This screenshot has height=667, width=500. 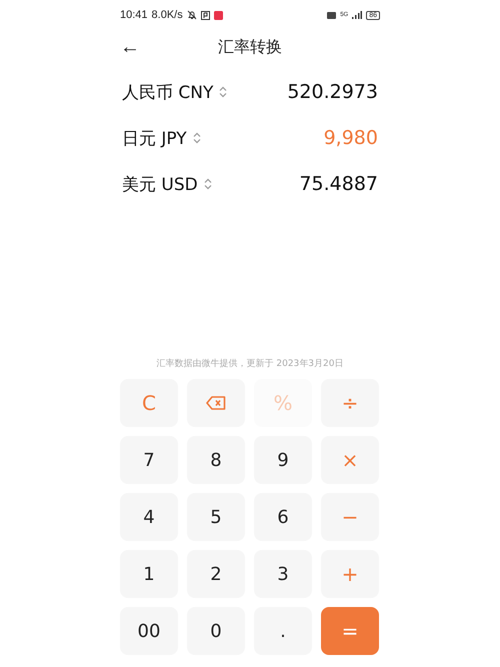 I want to click on currency-selector: 美元 USD, so click(x=166, y=184).